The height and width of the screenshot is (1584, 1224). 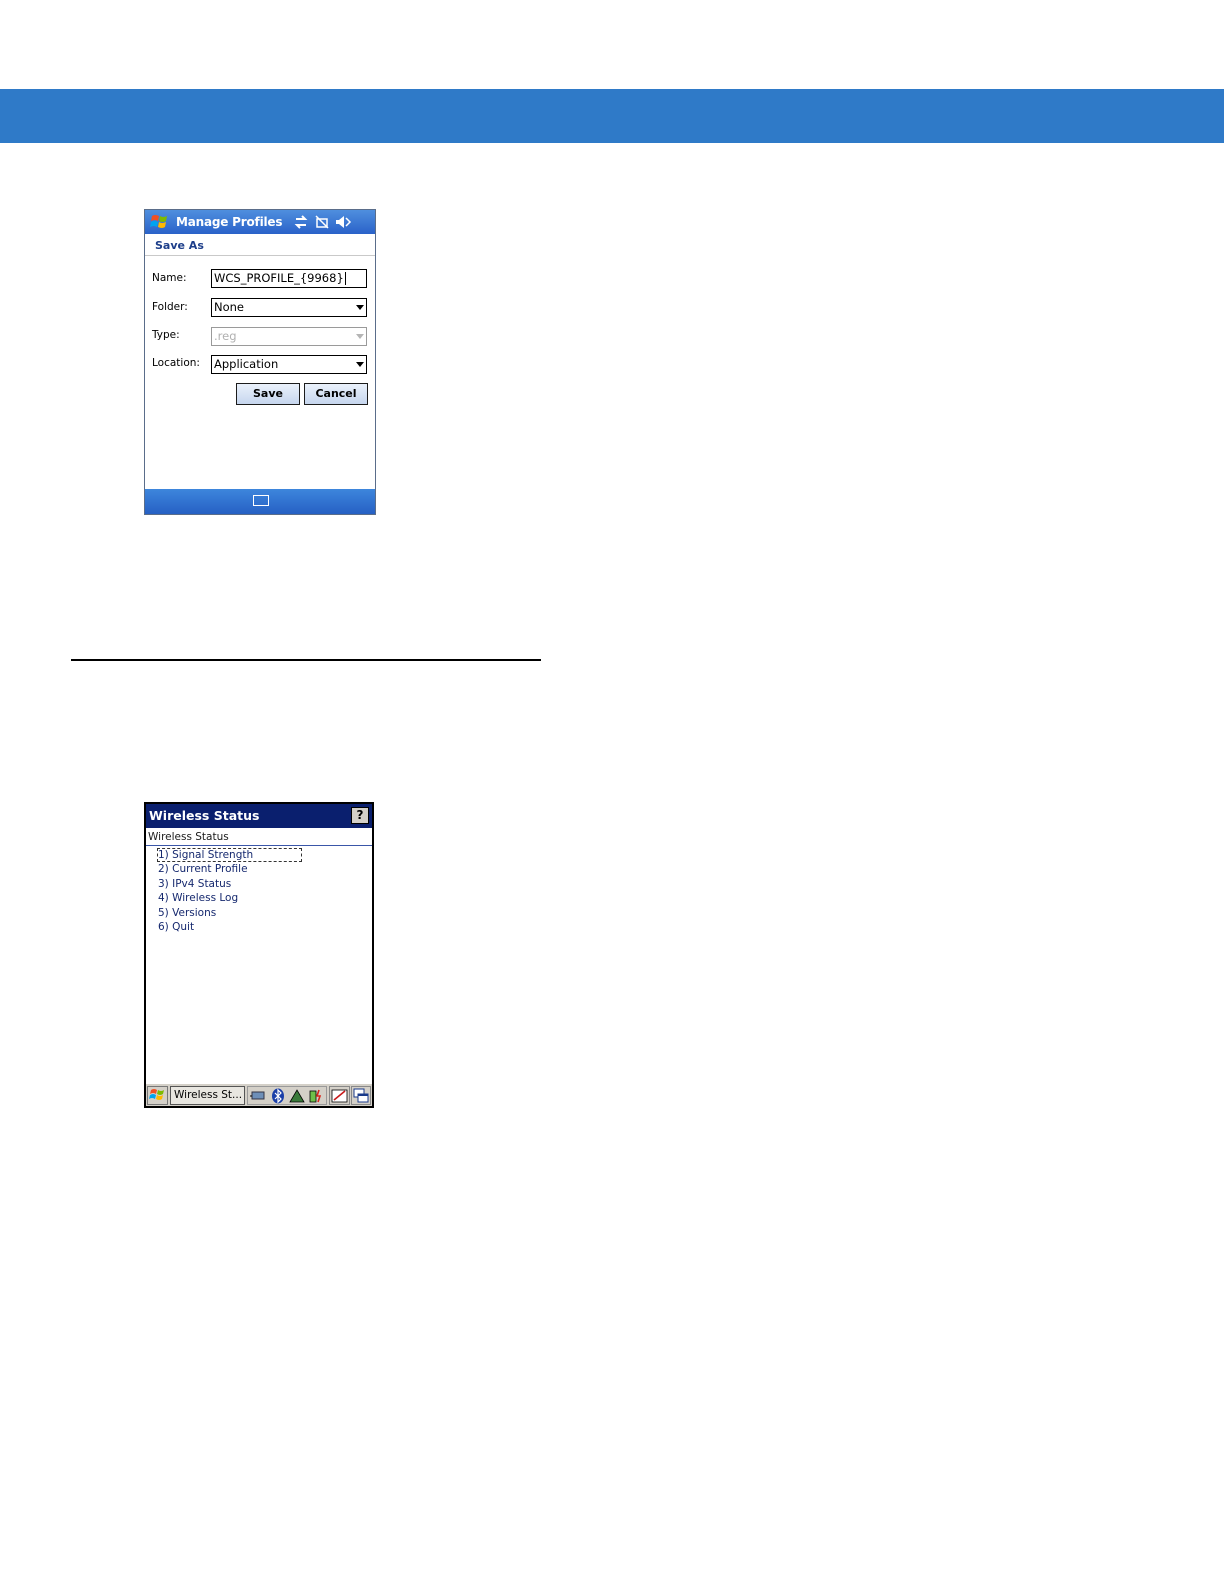 I want to click on system-tray, so click(x=287, y=1095).